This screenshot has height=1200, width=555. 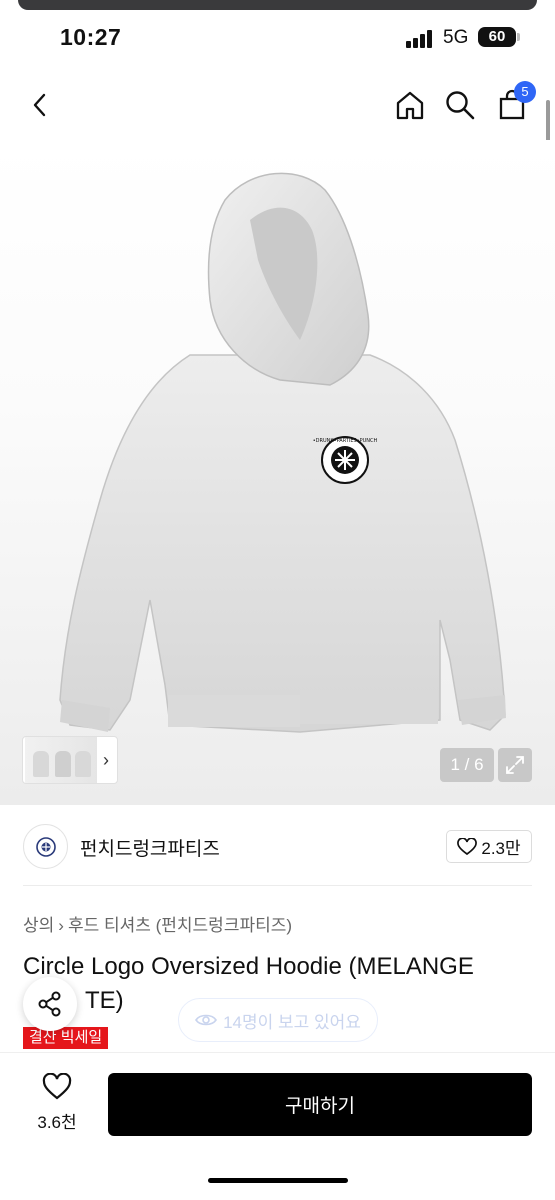 I want to click on chevron-left-icon, so click(x=39, y=105).